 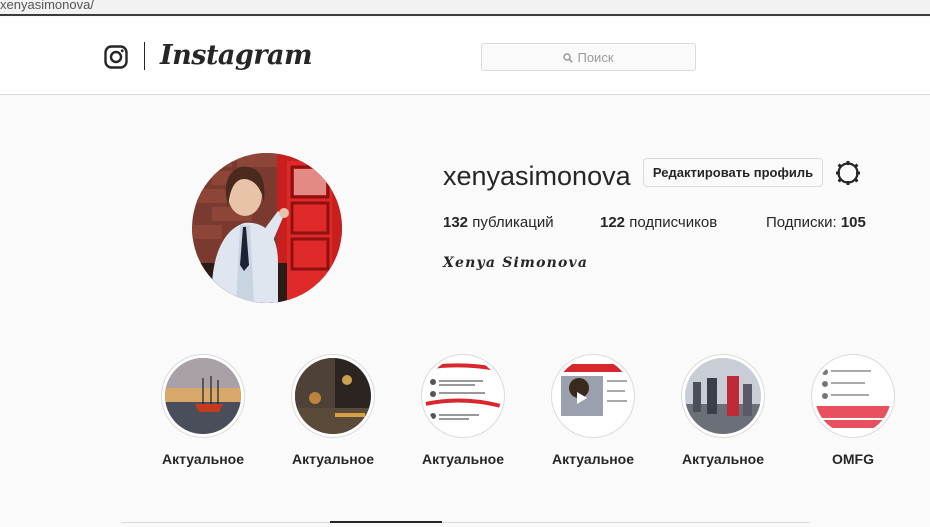 What do you see at coordinates (801, 222) in the screenshot?
I see `following-label: Подписки:` at bounding box center [801, 222].